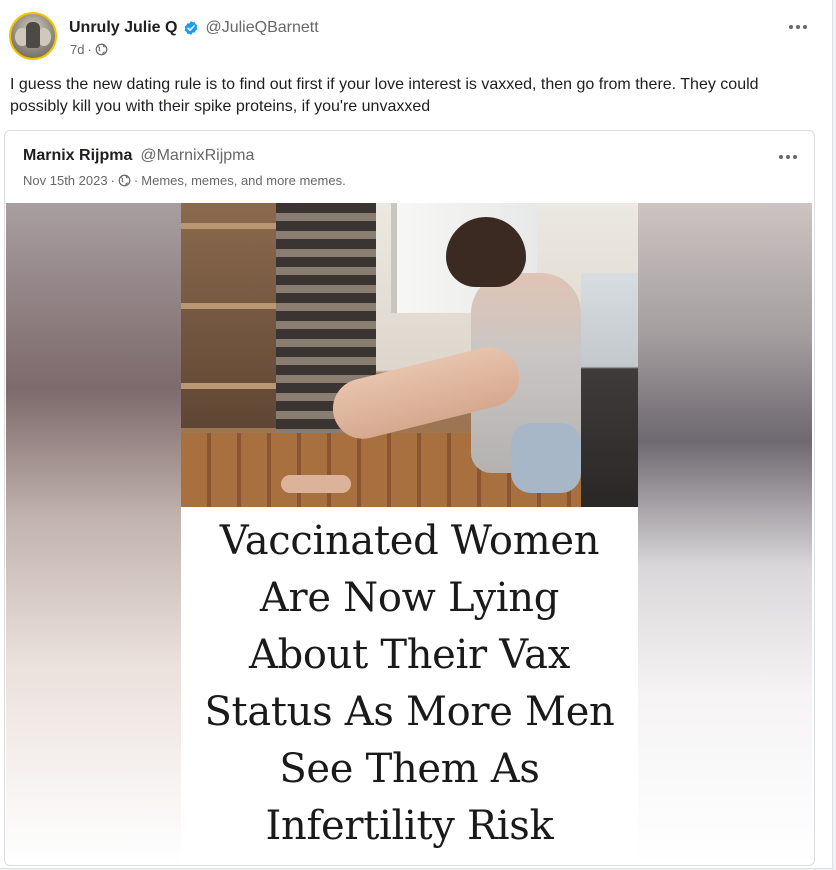  Describe the element at coordinates (409, 655) in the screenshot. I see `meme-headline-line: About Their Vax` at that location.